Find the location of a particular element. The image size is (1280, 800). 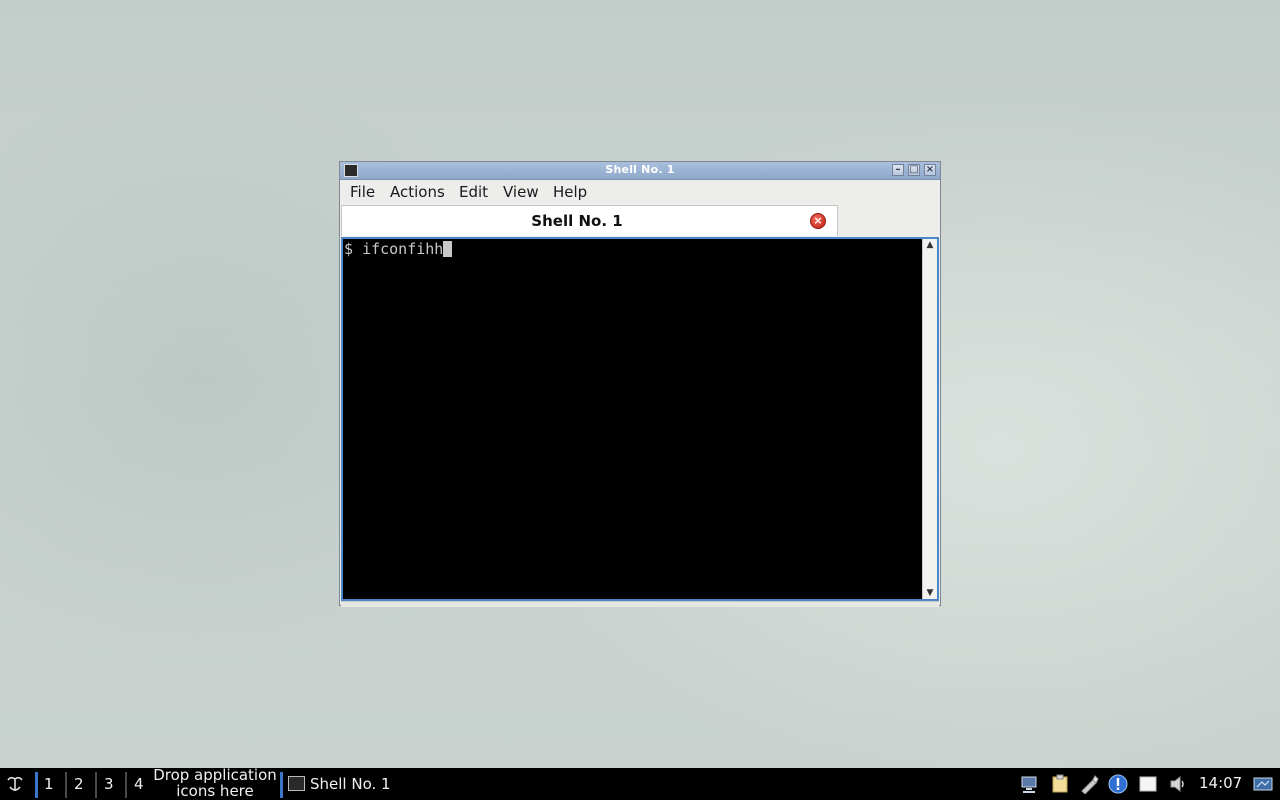

clipboard-glyph is located at coordinates (1060, 783).